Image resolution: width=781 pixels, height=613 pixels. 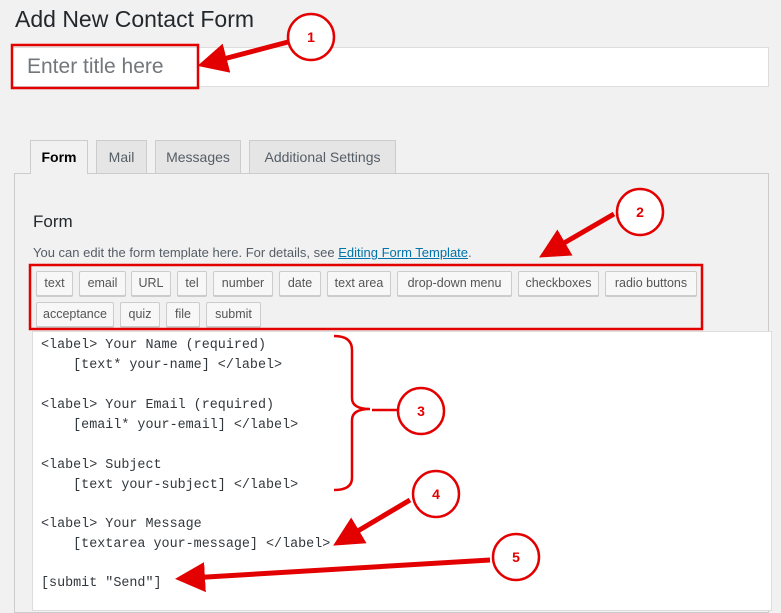 What do you see at coordinates (243, 283) in the screenshot?
I see `tag-button-number: number` at bounding box center [243, 283].